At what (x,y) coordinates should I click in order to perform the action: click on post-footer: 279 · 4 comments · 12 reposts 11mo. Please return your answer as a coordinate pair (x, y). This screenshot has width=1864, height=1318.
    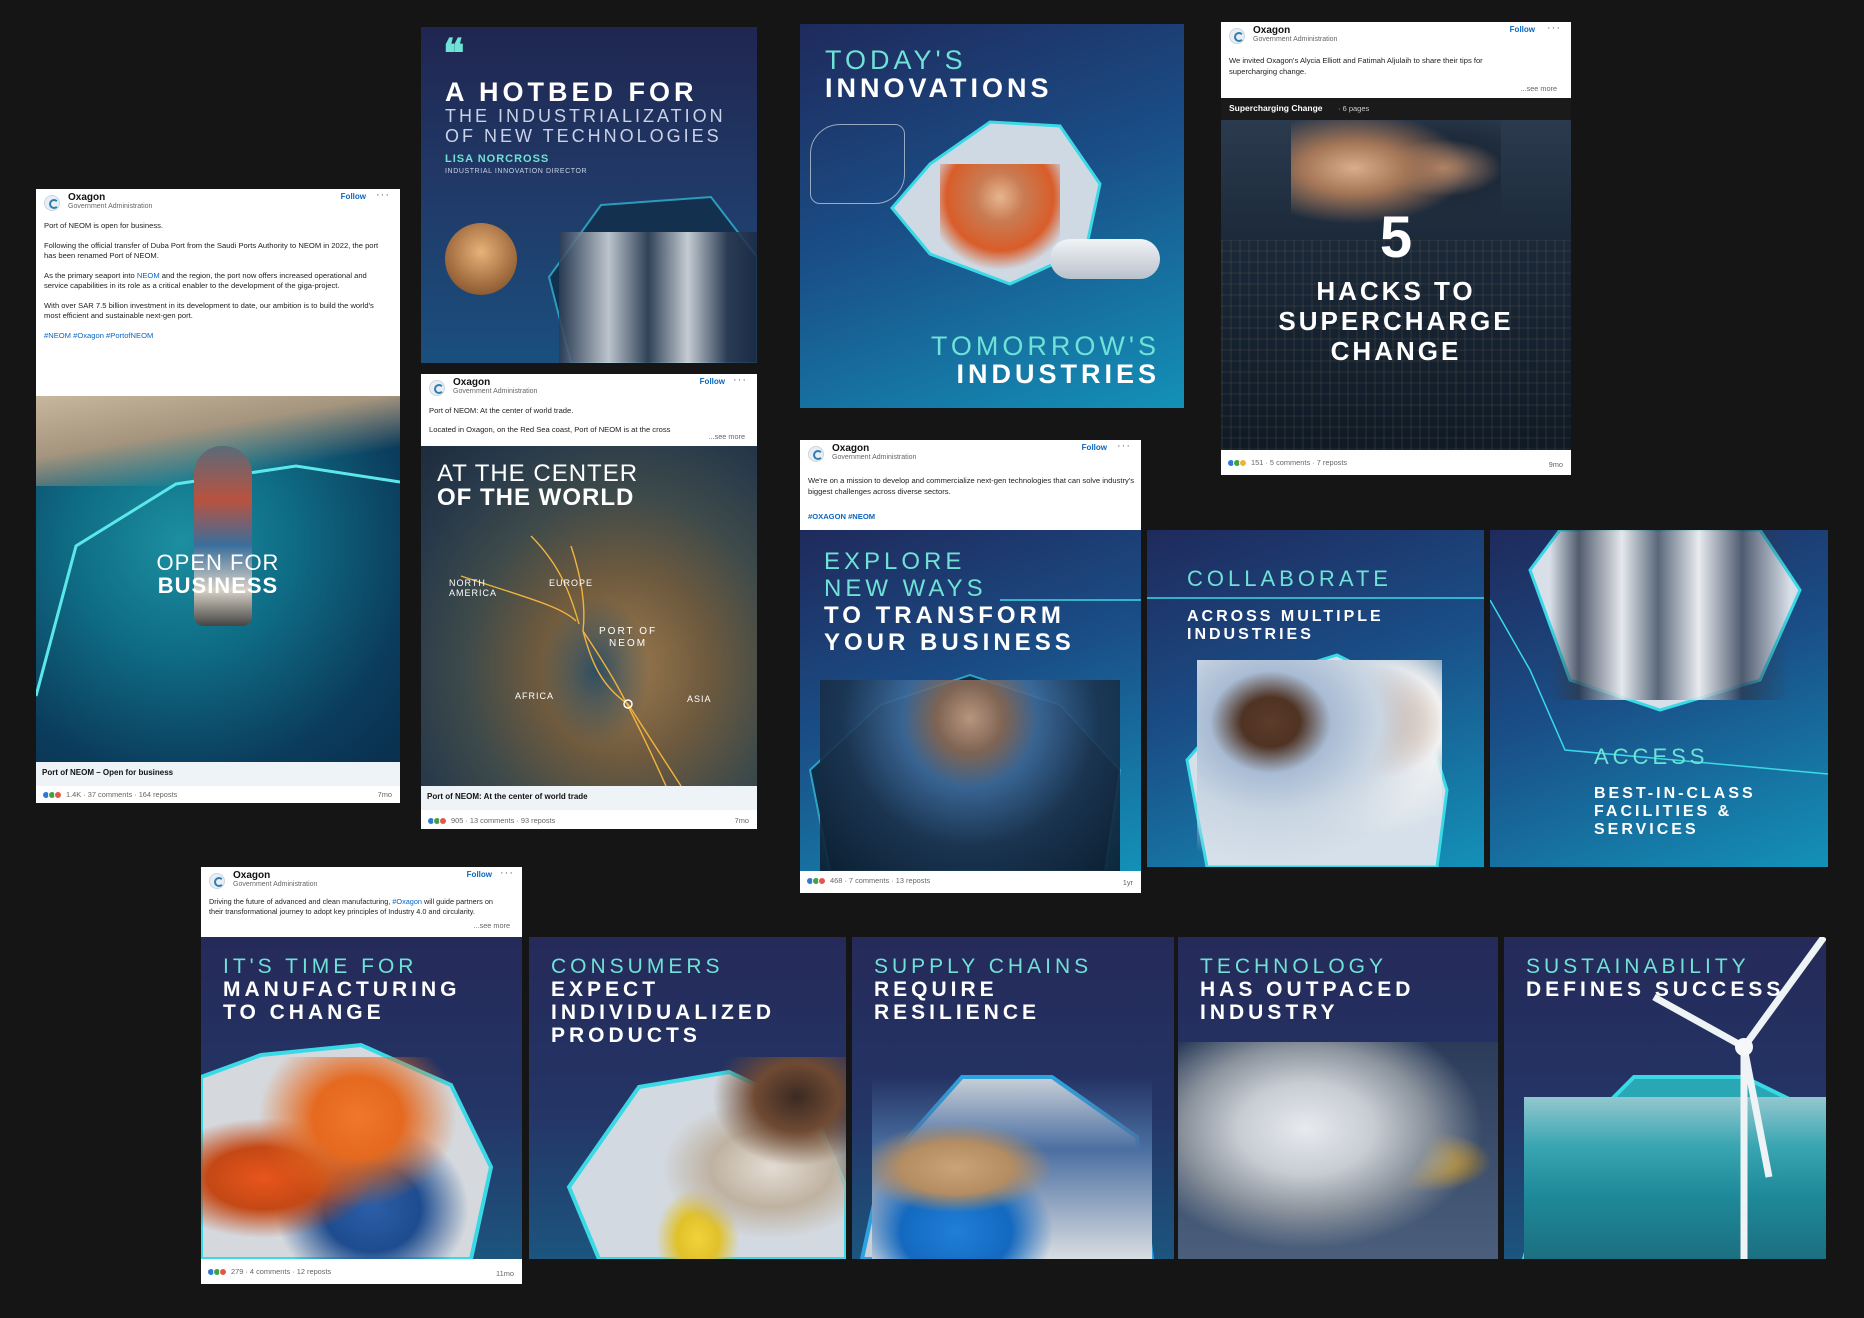
    Looking at the image, I should click on (361, 1273).